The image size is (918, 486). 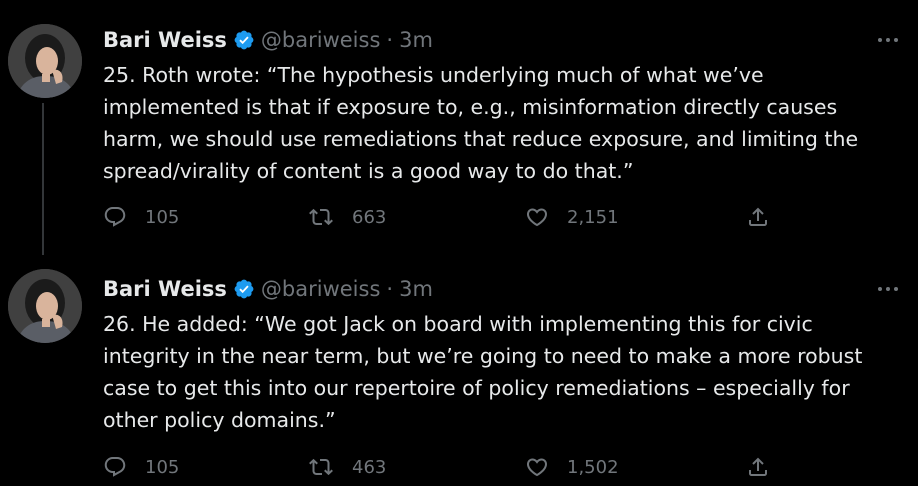 I want to click on retweet-count: 463, so click(x=369, y=467).